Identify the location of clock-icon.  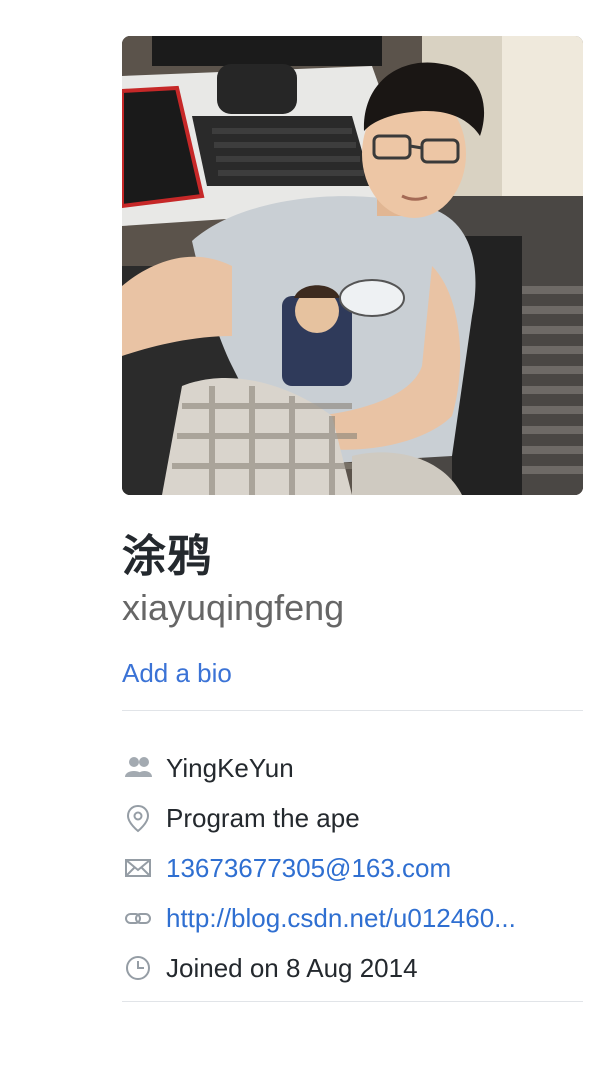
(138, 968).